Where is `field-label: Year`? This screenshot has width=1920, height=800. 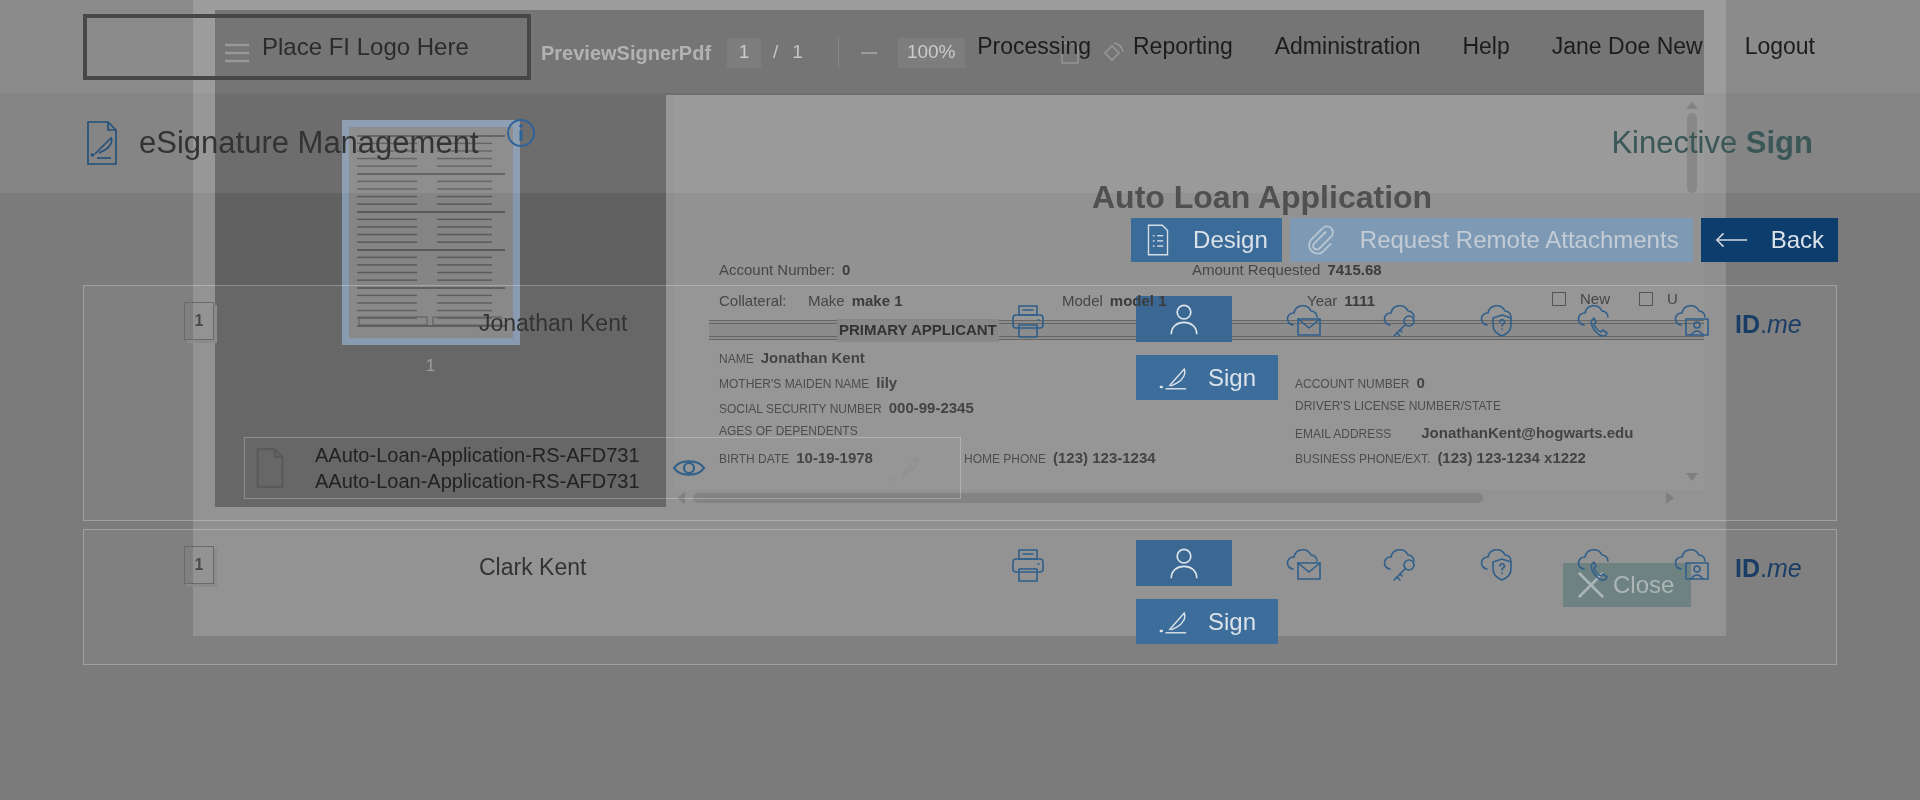 field-label: Year is located at coordinates (1322, 300).